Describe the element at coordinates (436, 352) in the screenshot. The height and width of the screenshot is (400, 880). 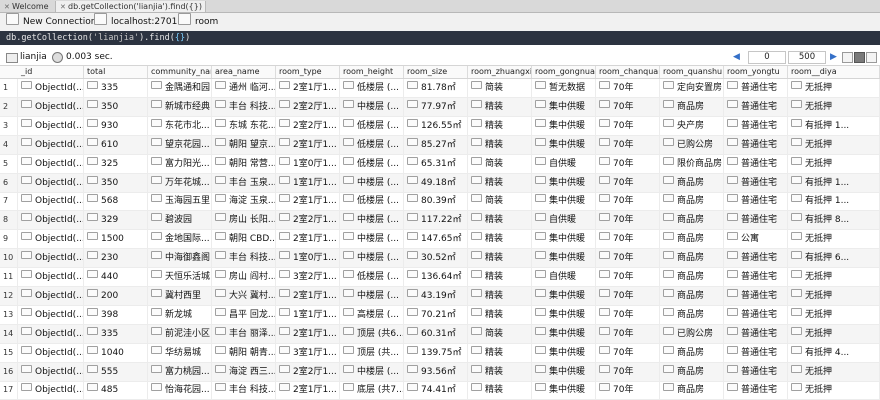
I see `table-cell: 139.75㎡` at that location.